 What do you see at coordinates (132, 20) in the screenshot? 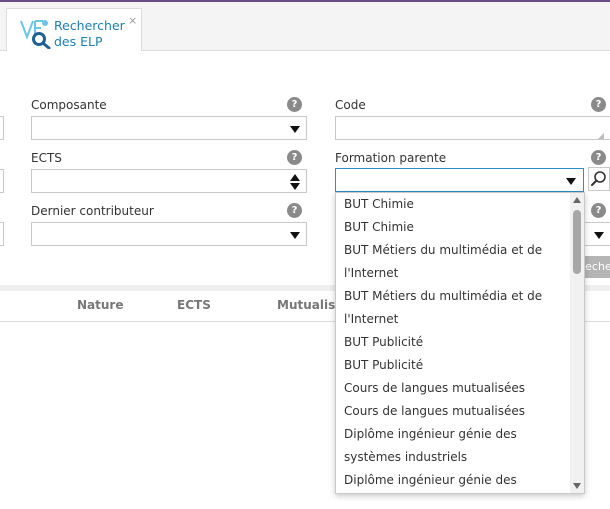
I see `close-icon: ×` at bounding box center [132, 20].